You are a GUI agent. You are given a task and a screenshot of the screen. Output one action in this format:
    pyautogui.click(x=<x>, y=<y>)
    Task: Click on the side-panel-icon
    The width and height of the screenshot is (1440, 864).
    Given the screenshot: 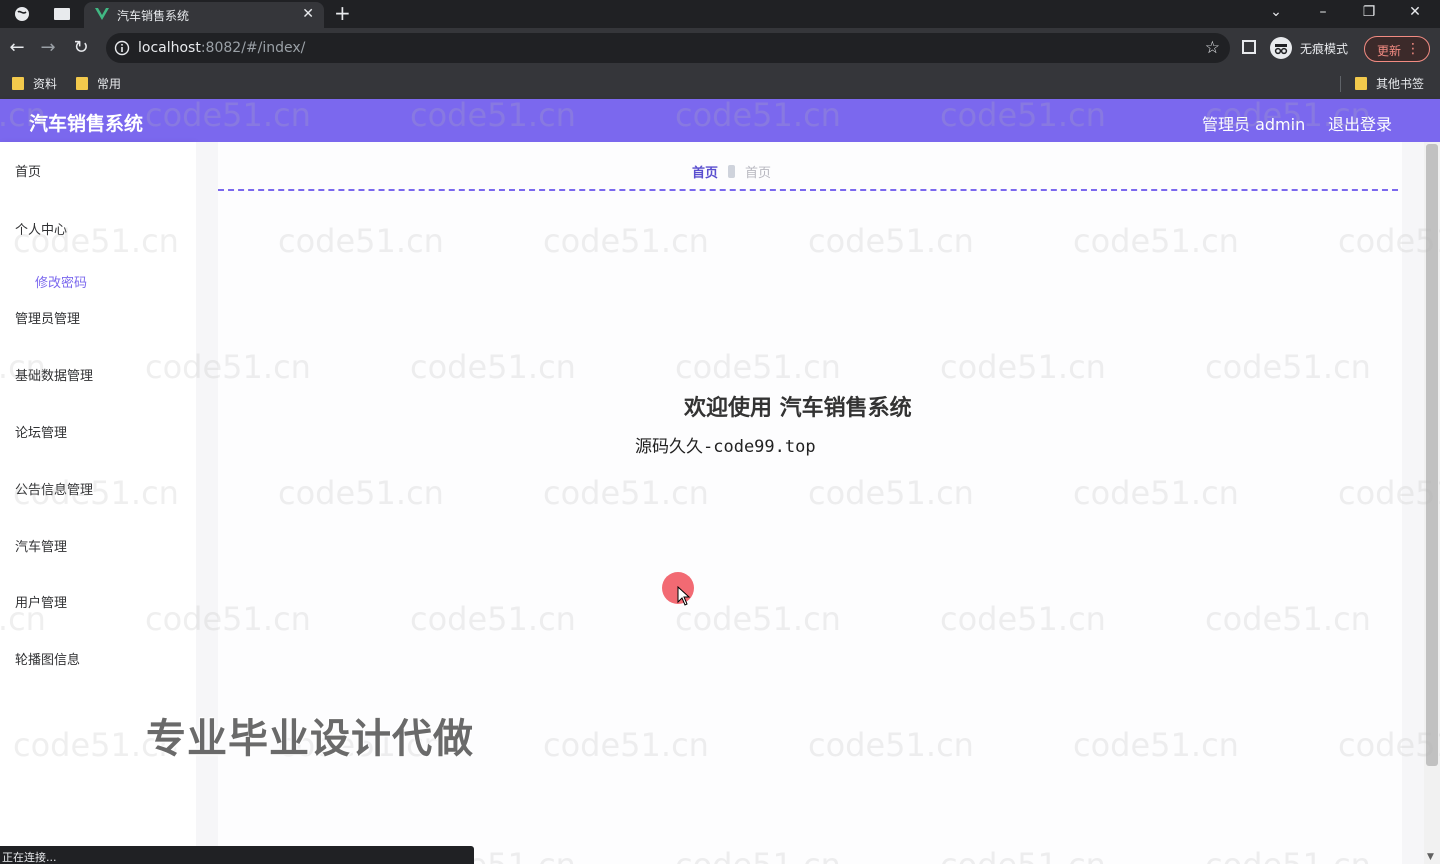 What is the action you would take?
    pyautogui.click(x=1249, y=47)
    